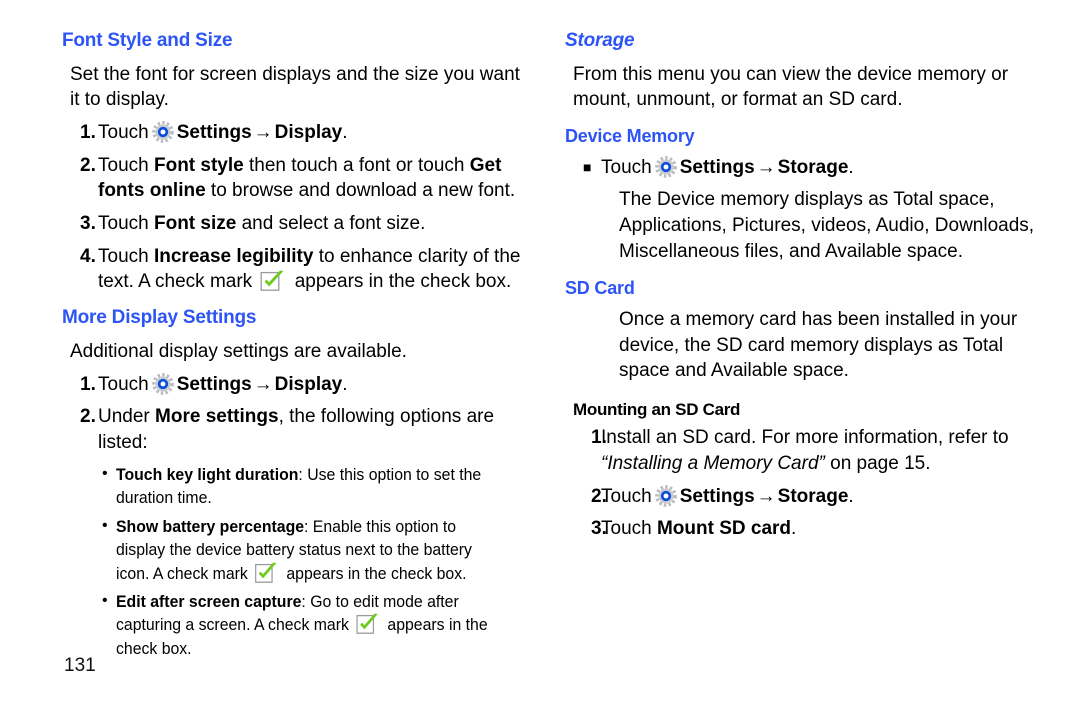 The width and height of the screenshot is (1080, 720). Describe the element at coordinates (159, 317) in the screenshot. I see `section-heading-more-display-settings: More Display Settings` at that location.